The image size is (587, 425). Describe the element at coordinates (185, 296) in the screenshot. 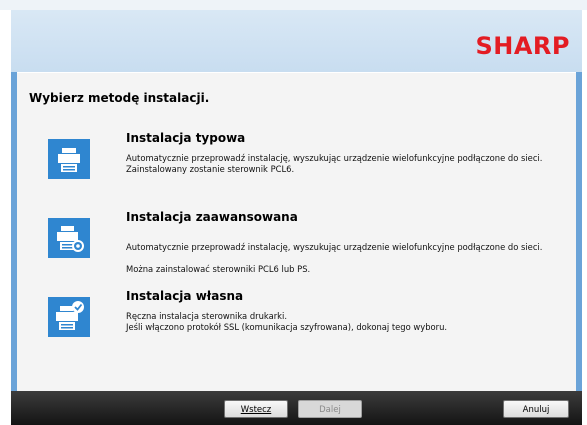

I see `option-title: Instalacja własna` at that location.